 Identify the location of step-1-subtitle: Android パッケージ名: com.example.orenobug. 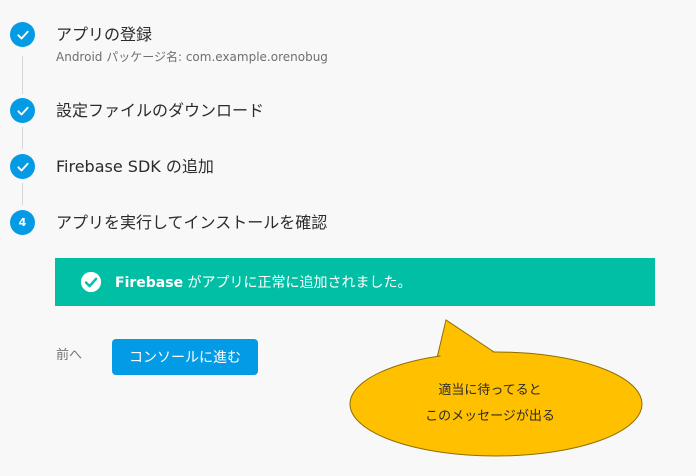
(192, 57).